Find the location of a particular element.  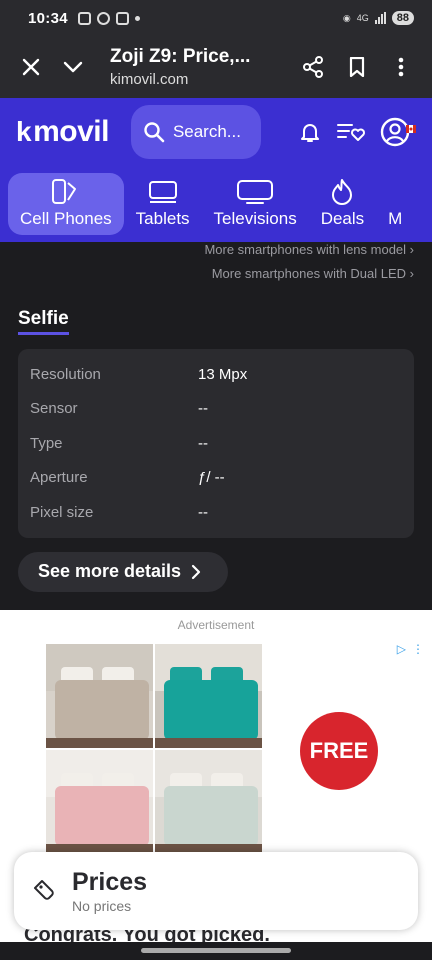

page-title-block: Zoji Z9: Price,... kimovil.com is located at coordinates (203, 67).